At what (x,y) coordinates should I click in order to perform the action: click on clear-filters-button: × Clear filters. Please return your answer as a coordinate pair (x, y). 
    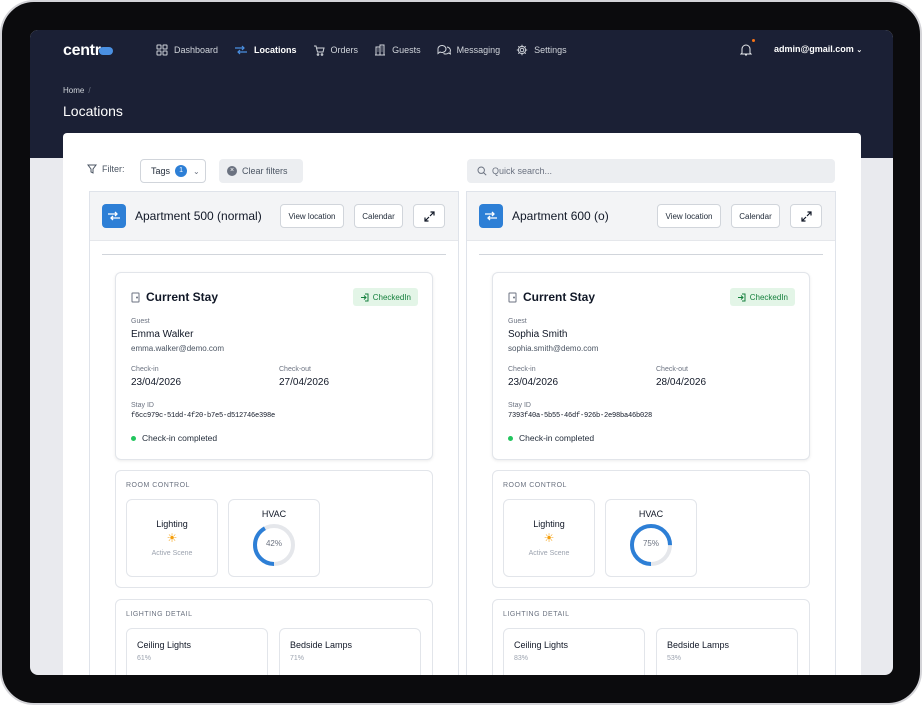
    Looking at the image, I should click on (261, 171).